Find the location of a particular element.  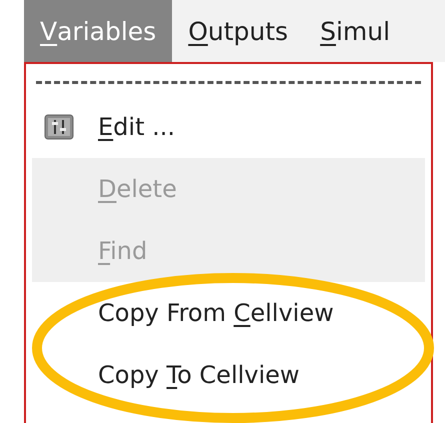

menu-title: Variables is located at coordinates (98, 31).